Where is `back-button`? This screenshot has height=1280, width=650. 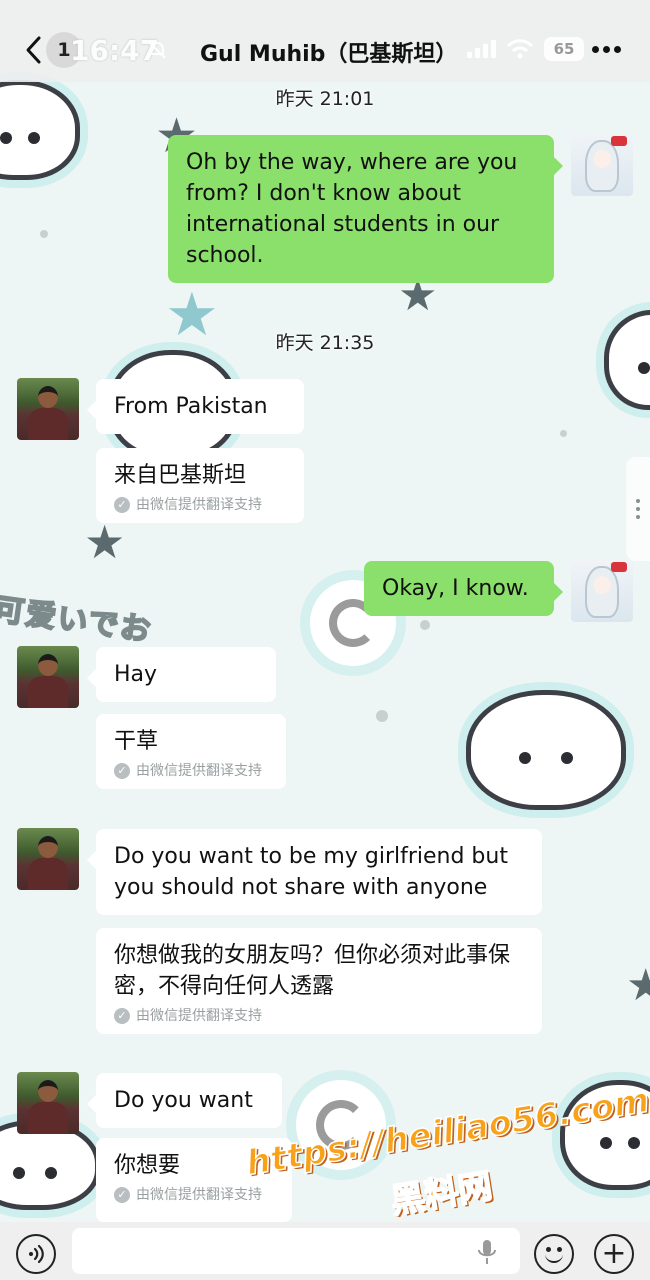
back-button is located at coordinates (33, 50).